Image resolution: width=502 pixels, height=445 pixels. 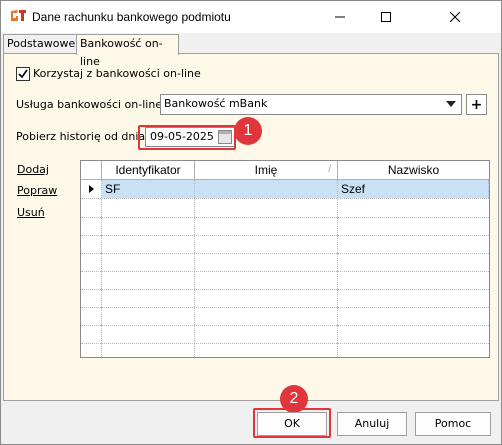 What do you see at coordinates (476, 104) in the screenshot?
I see `add-service-button: +` at bounding box center [476, 104].